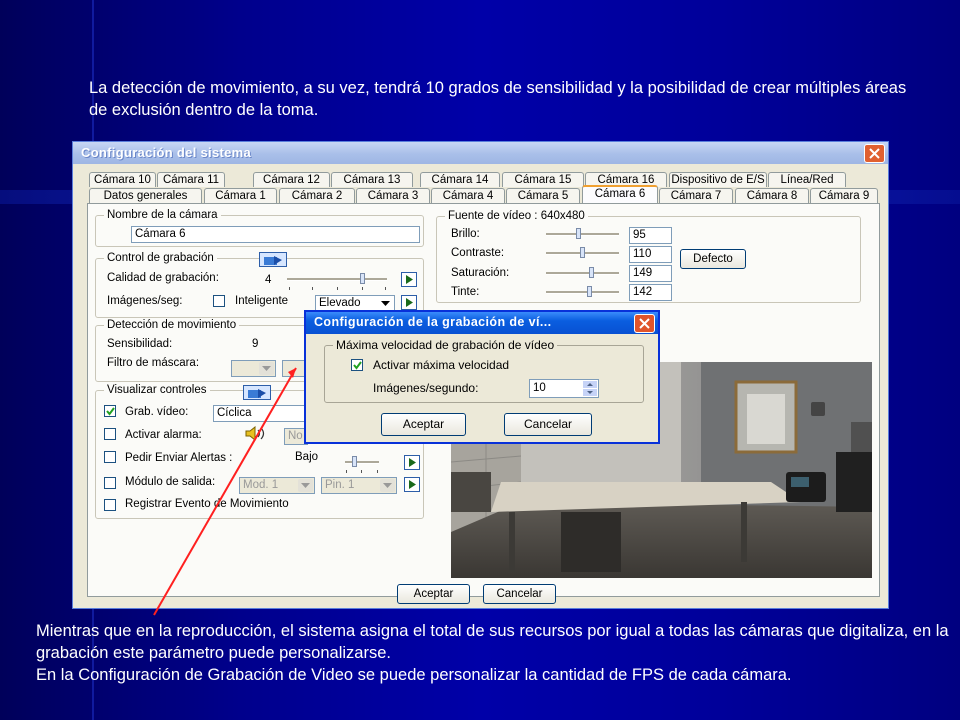 This screenshot has height=720, width=960. Describe the element at coordinates (807, 179) in the screenshot. I see `tab-linea-red: Línea/Red` at that location.